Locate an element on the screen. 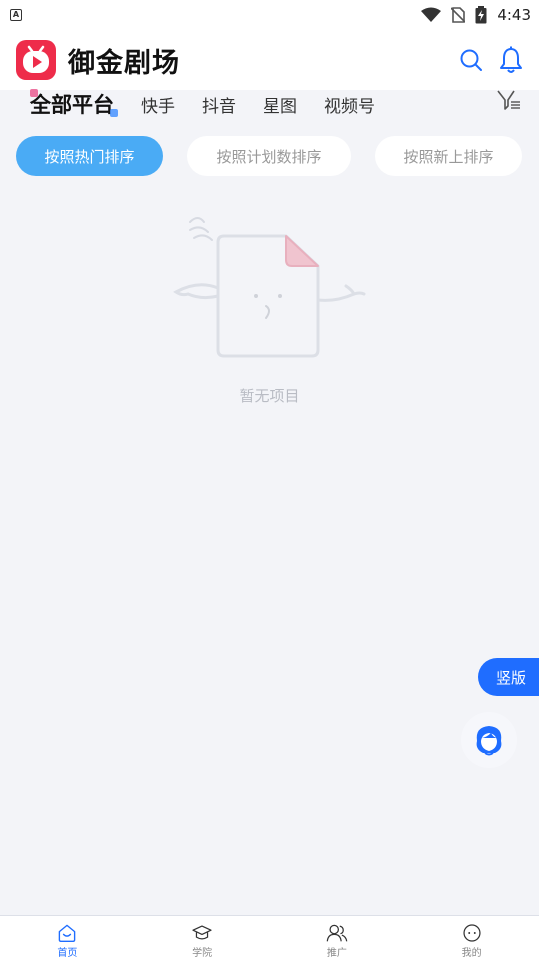 This screenshot has height=959, width=539. bottom-nav: 首页 学院 推广 我的 is located at coordinates (269, 937).